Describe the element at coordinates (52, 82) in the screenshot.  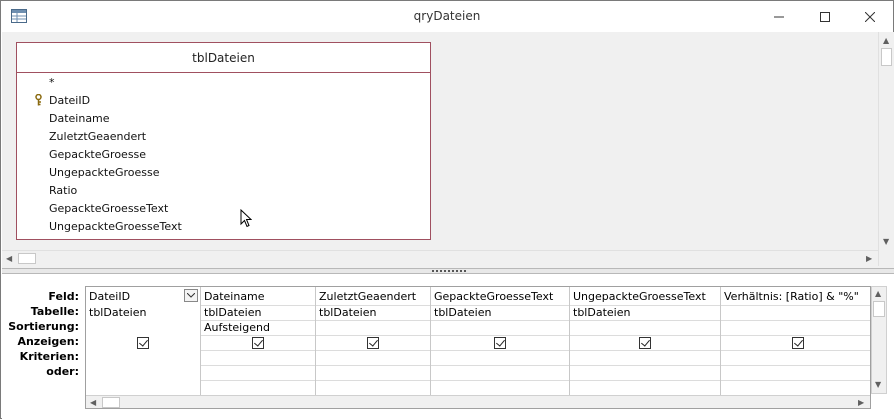
I see `field-all: *` at that location.